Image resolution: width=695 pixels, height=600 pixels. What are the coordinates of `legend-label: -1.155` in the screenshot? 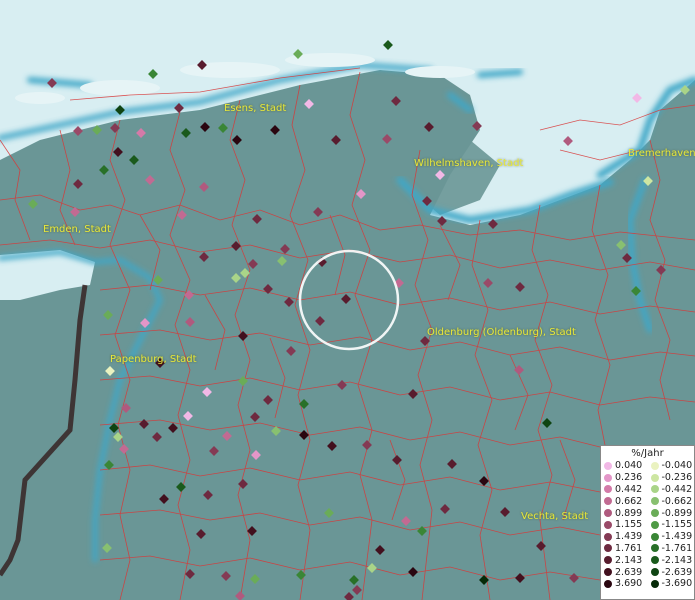 It's located at (677, 525).